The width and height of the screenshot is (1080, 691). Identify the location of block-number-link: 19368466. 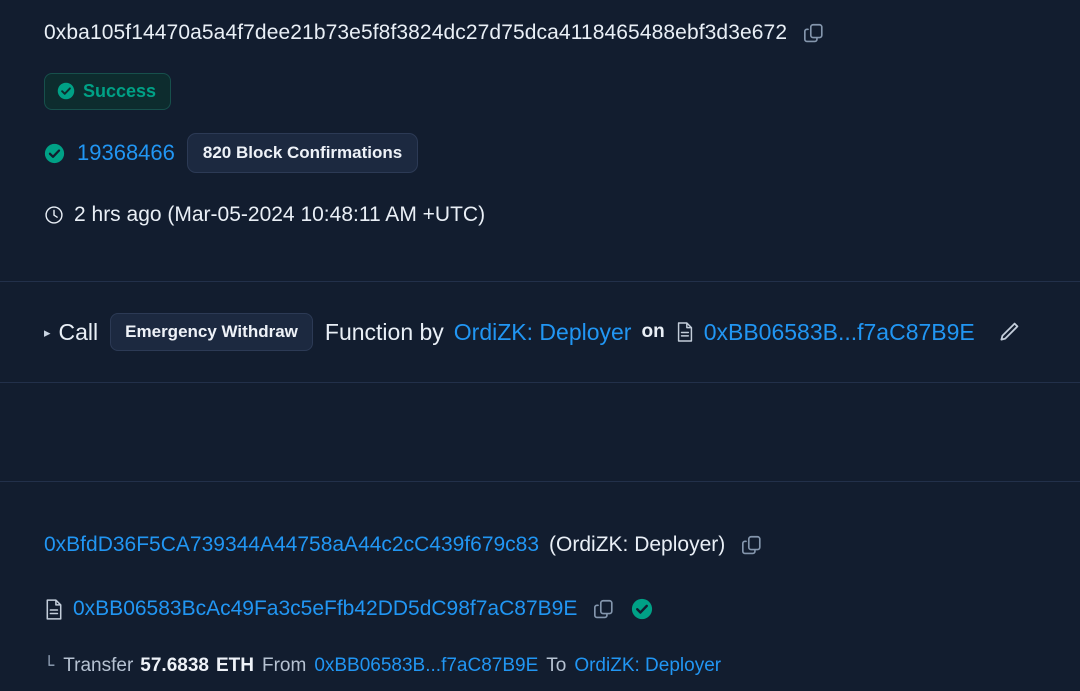
(126, 153).